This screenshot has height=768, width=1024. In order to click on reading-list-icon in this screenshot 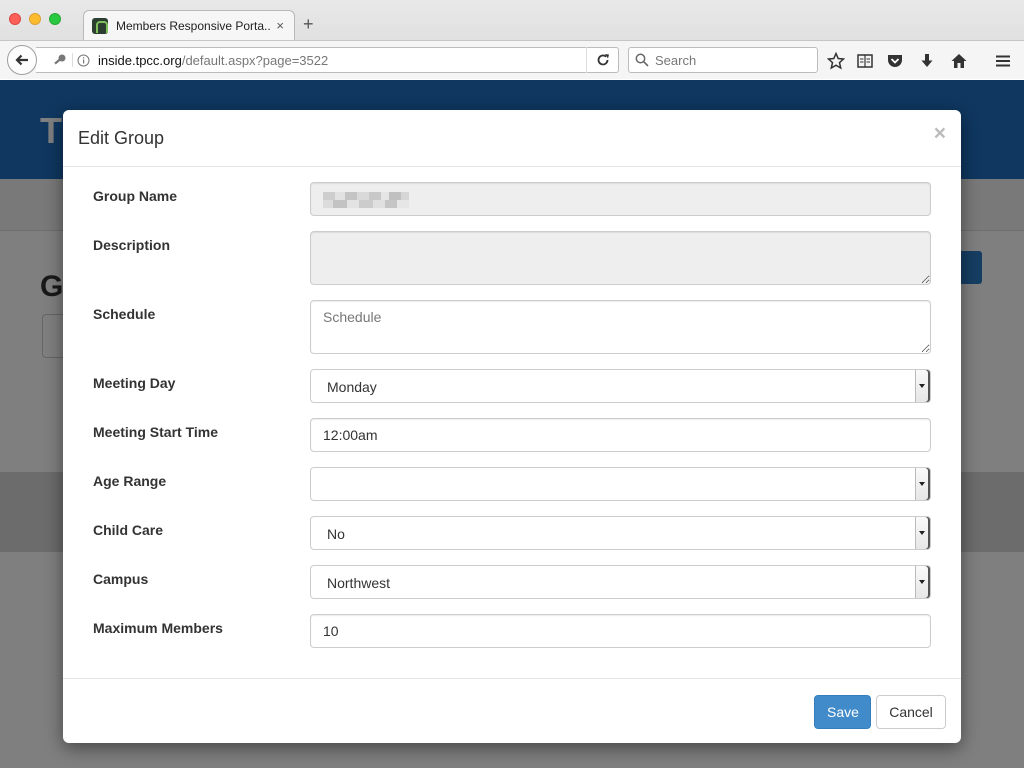, I will do `click(865, 61)`.